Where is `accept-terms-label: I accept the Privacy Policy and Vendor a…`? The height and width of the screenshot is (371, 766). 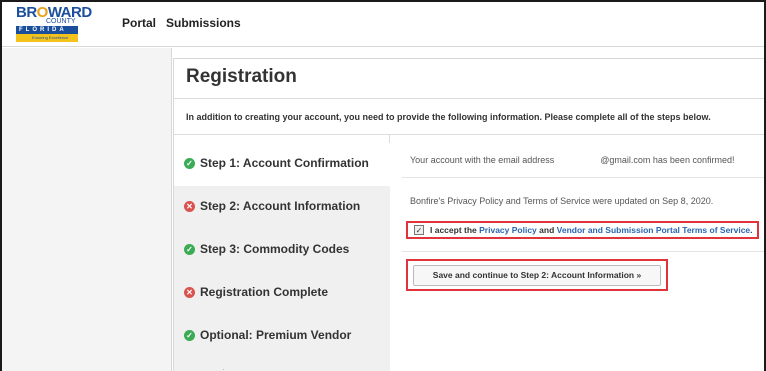
accept-terms-label: I accept the Privacy Policy and Vendor a… is located at coordinates (591, 230).